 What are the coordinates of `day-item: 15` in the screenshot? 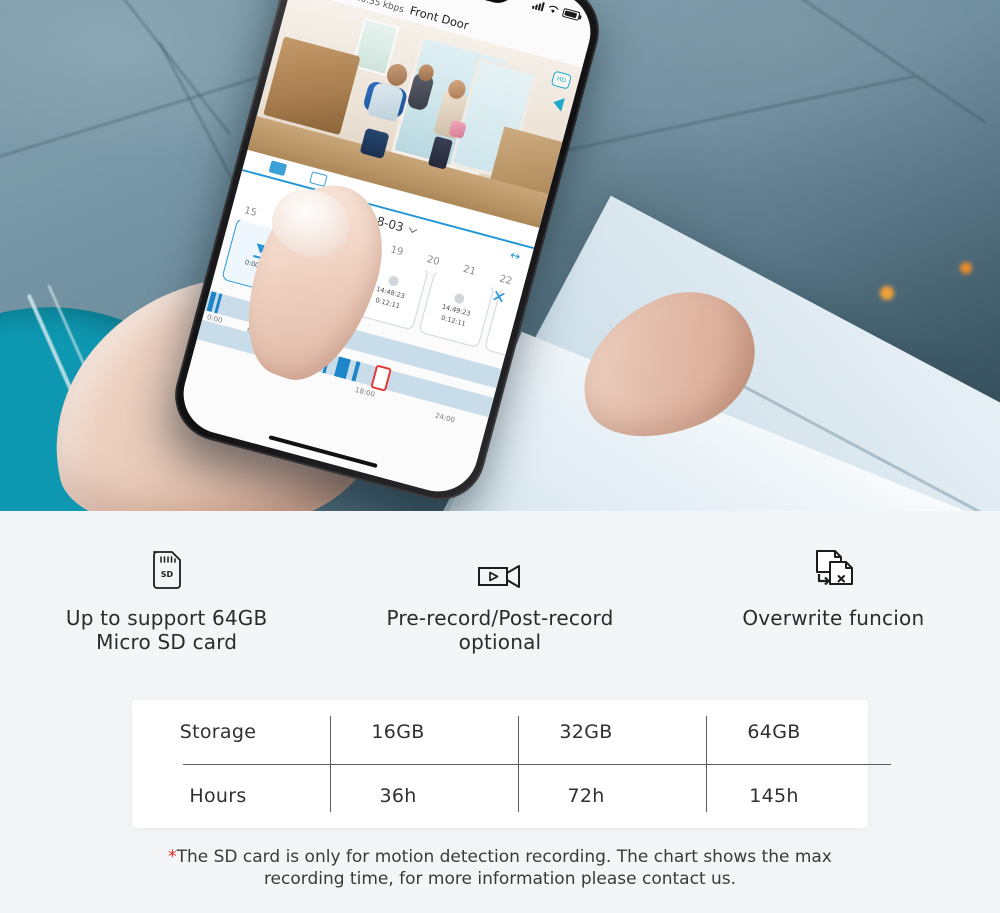 It's located at (250, 212).